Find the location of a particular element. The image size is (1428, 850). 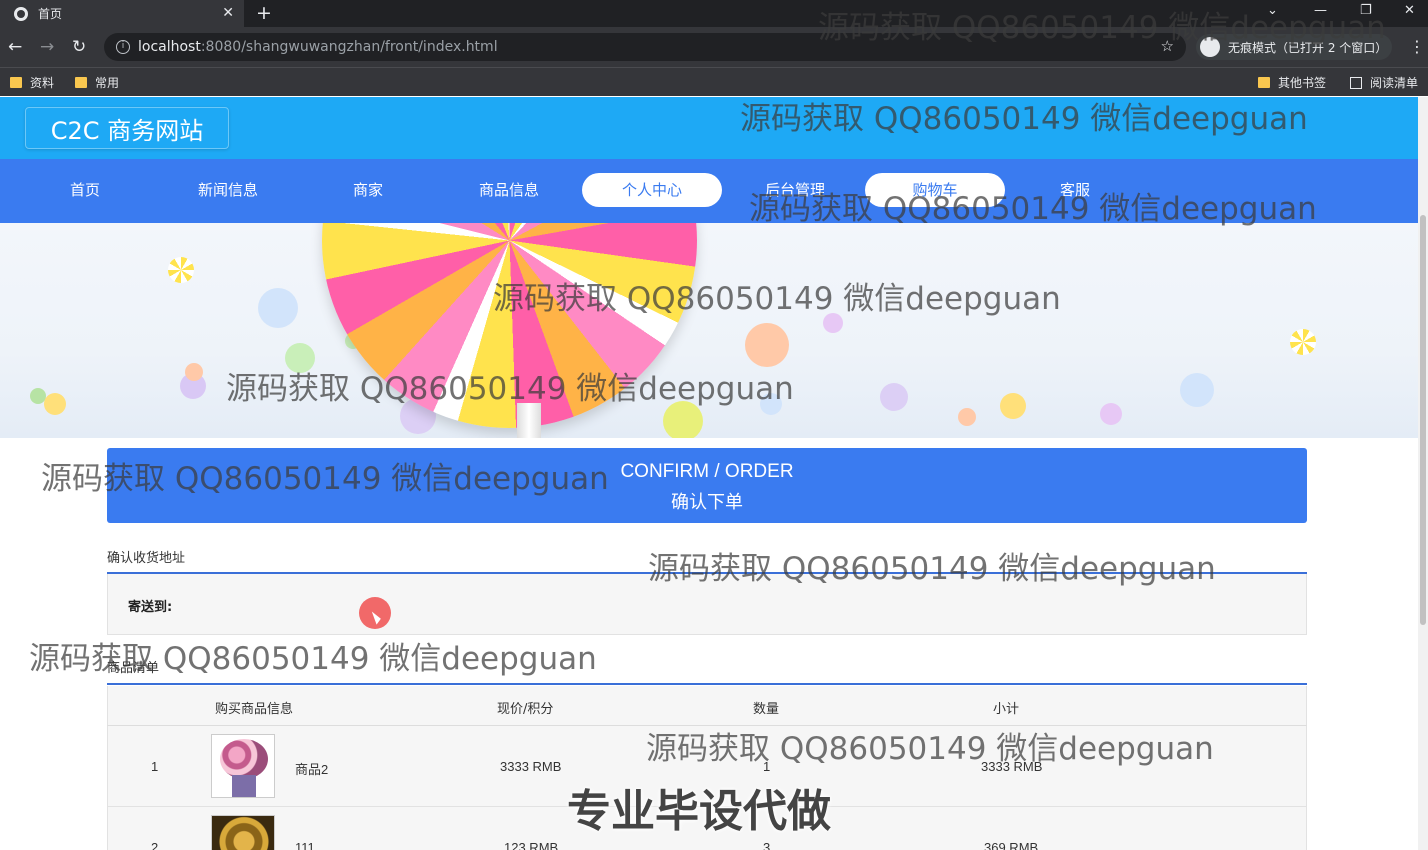

table-header: 购买商品信息 现价/积分 数量 小计 is located at coordinates (707, 706).